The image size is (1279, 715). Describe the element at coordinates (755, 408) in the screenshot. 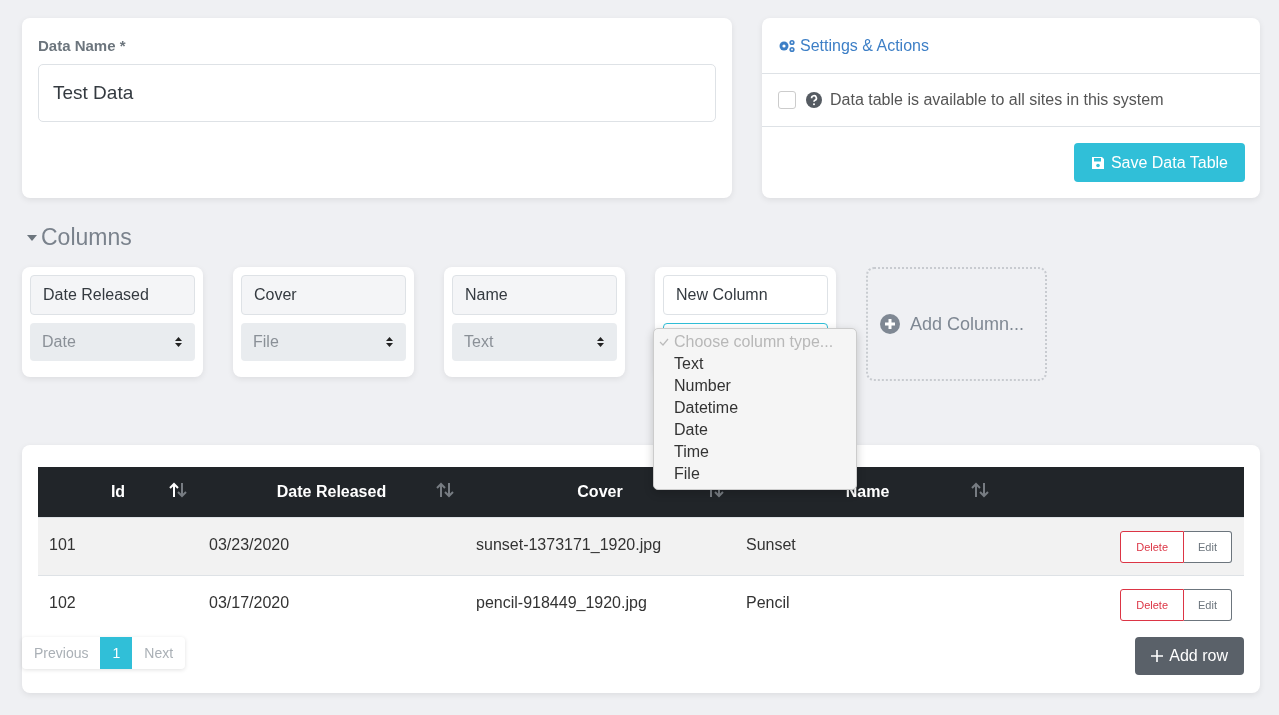

I see `menu-option: Datetime` at that location.